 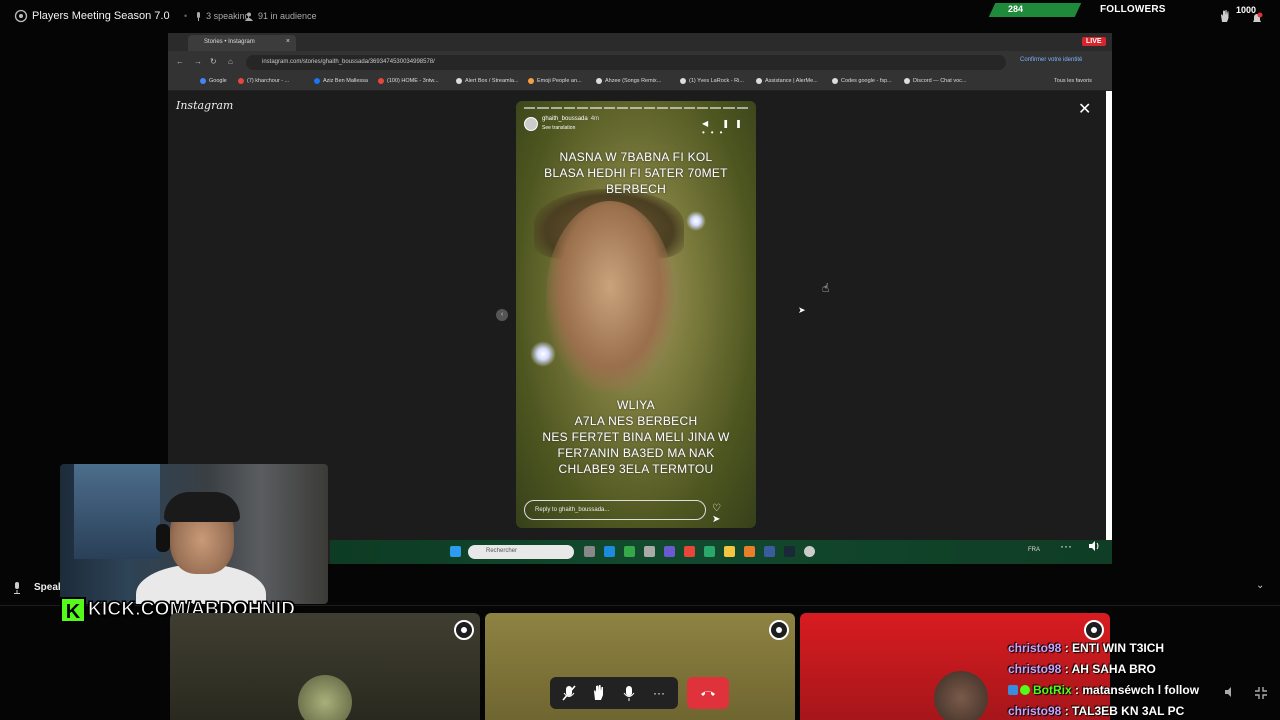 What do you see at coordinates (1052, 690) in the screenshot?
I see `chat-username: BotRix` at bounding box center [1052, 690].